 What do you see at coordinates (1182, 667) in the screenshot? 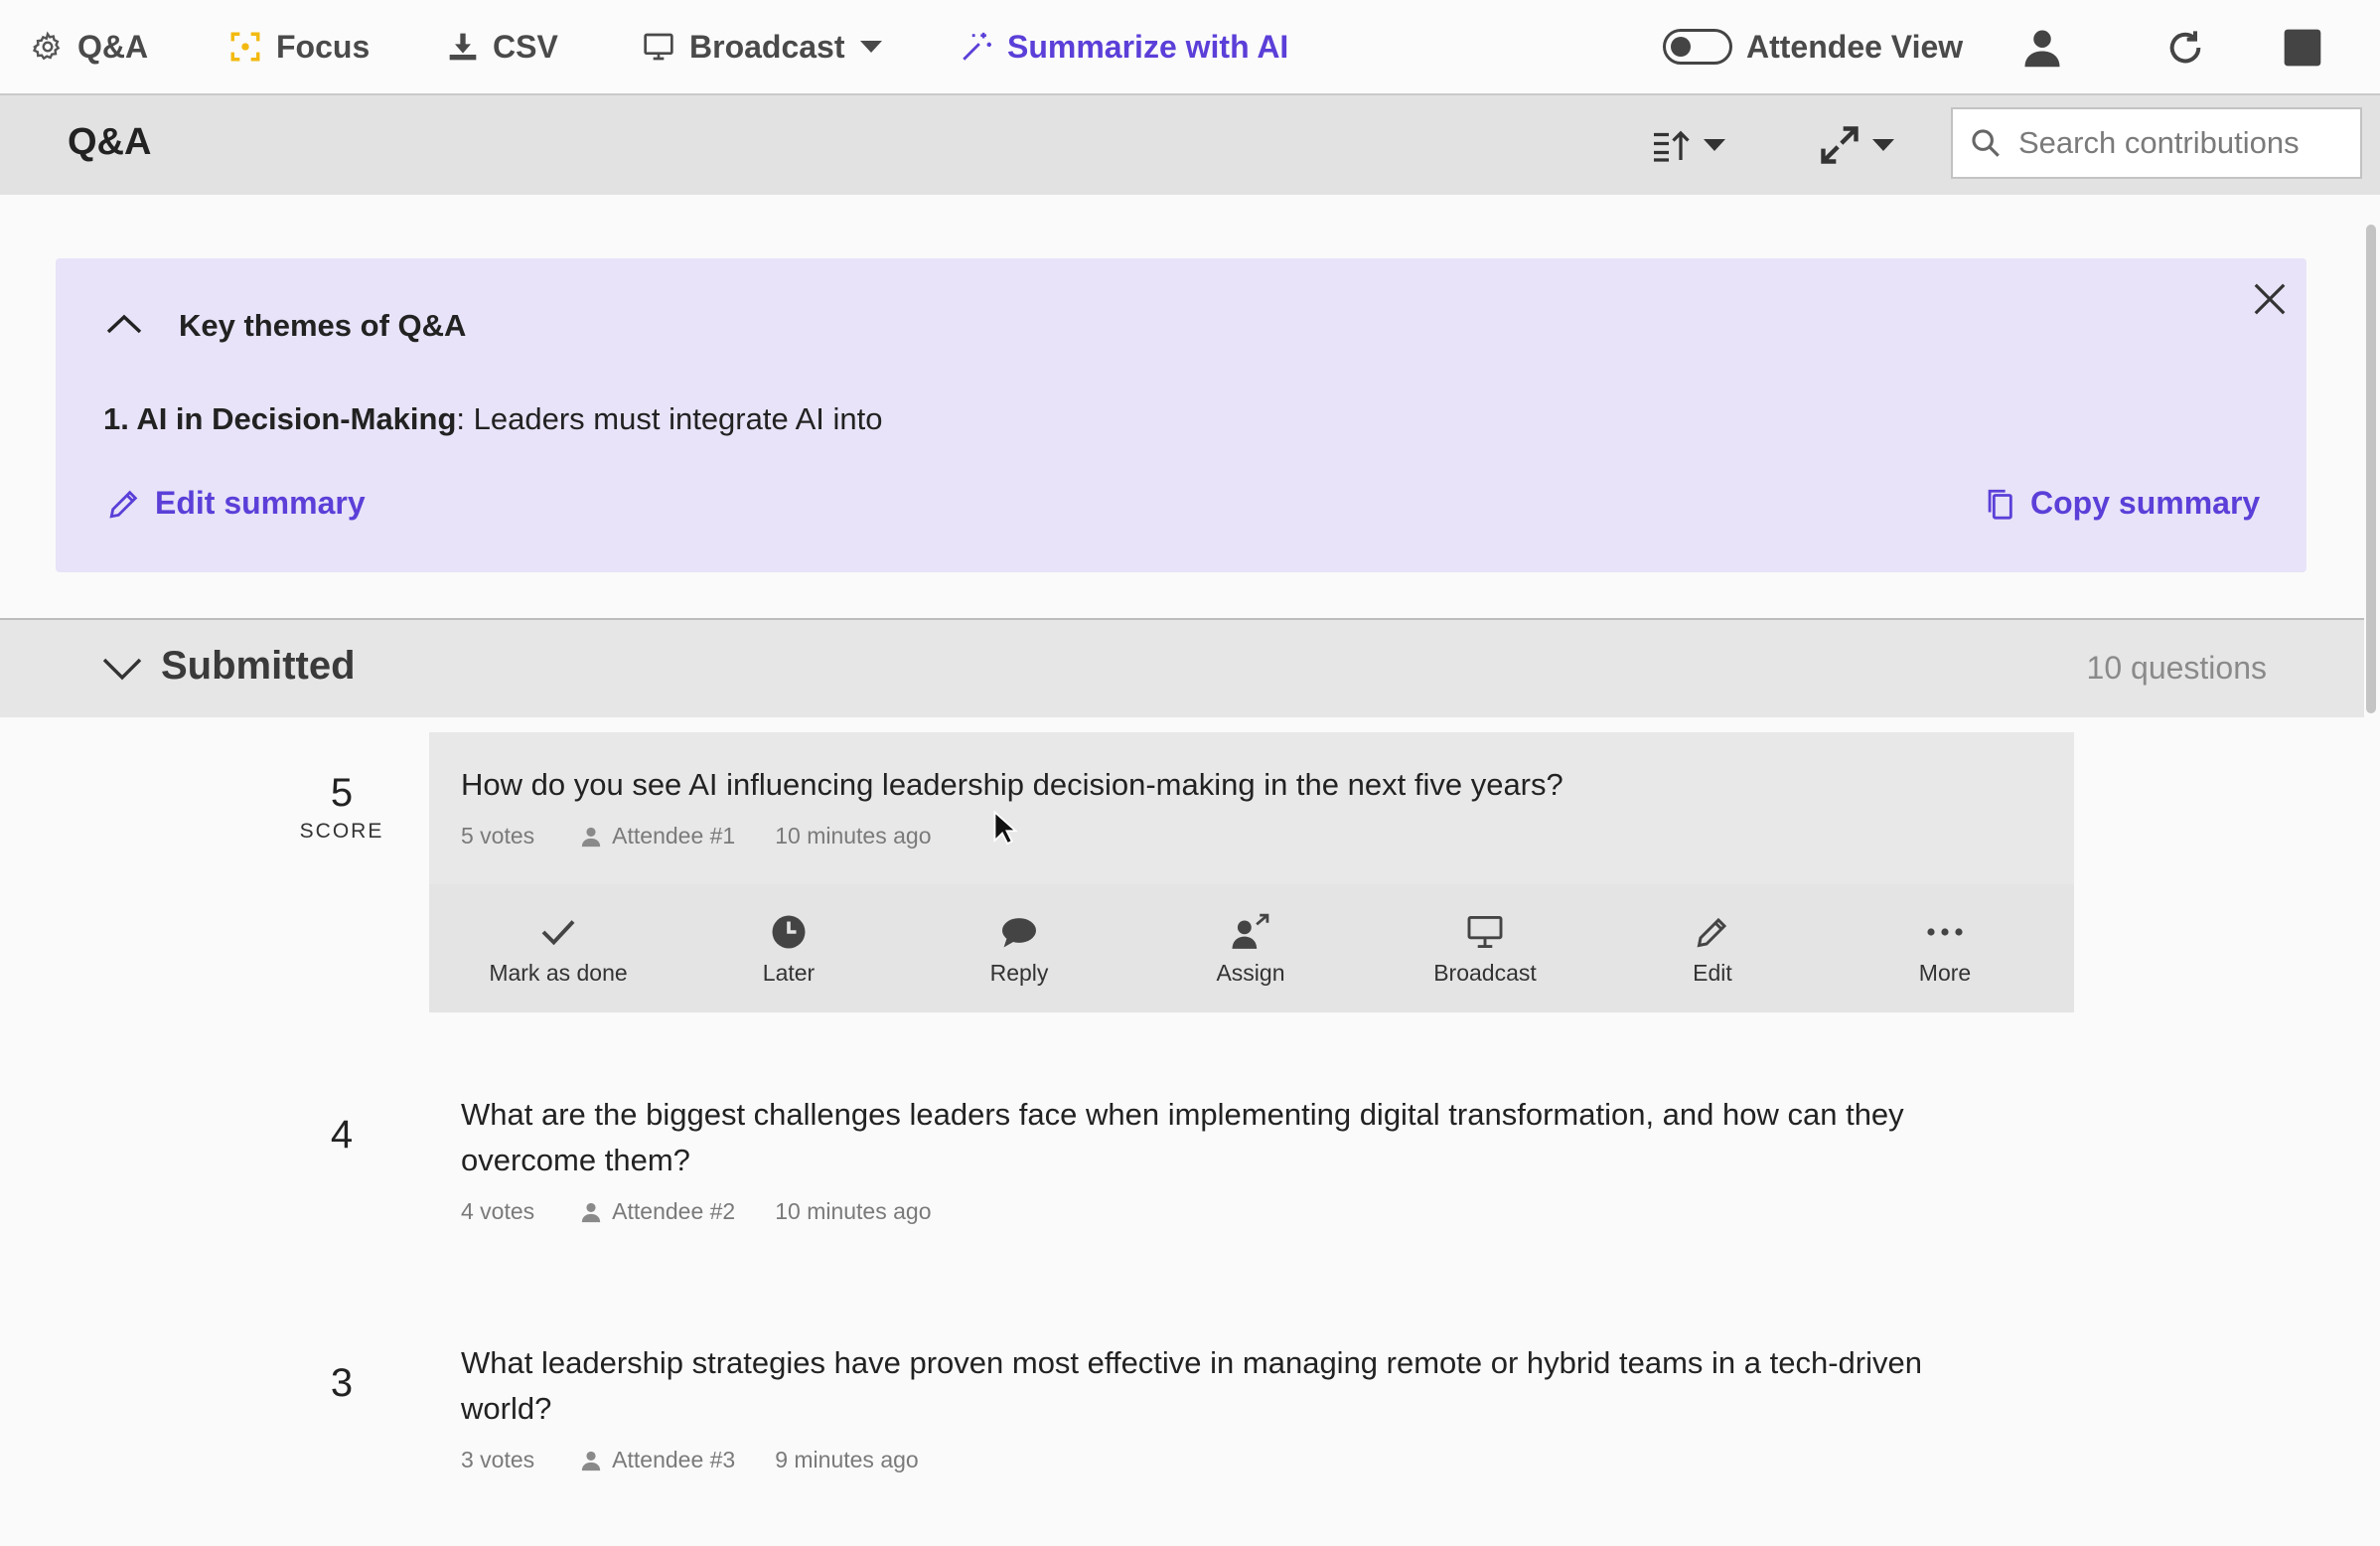
I see `submitted-section-header: Submitted 10 questions` at bounding box center [1182, 667].